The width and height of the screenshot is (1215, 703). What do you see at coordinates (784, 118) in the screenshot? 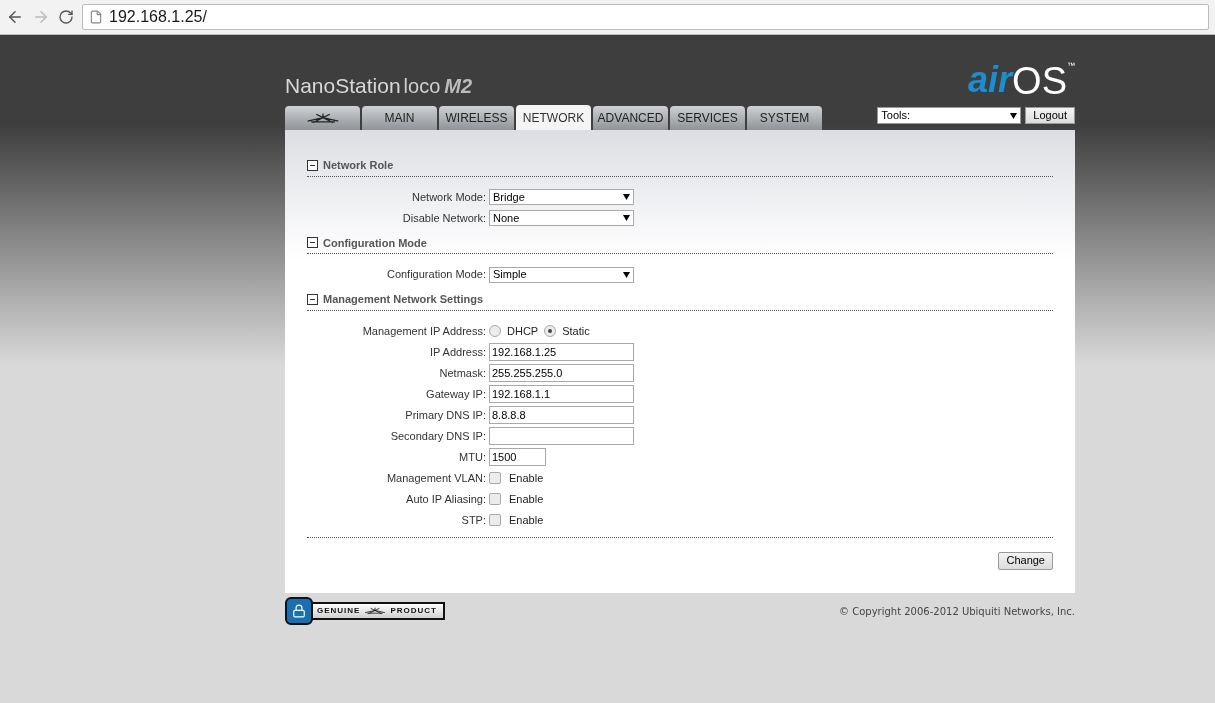
I see `nav-tab: SYSTEM` at bounding box center [784, 118].